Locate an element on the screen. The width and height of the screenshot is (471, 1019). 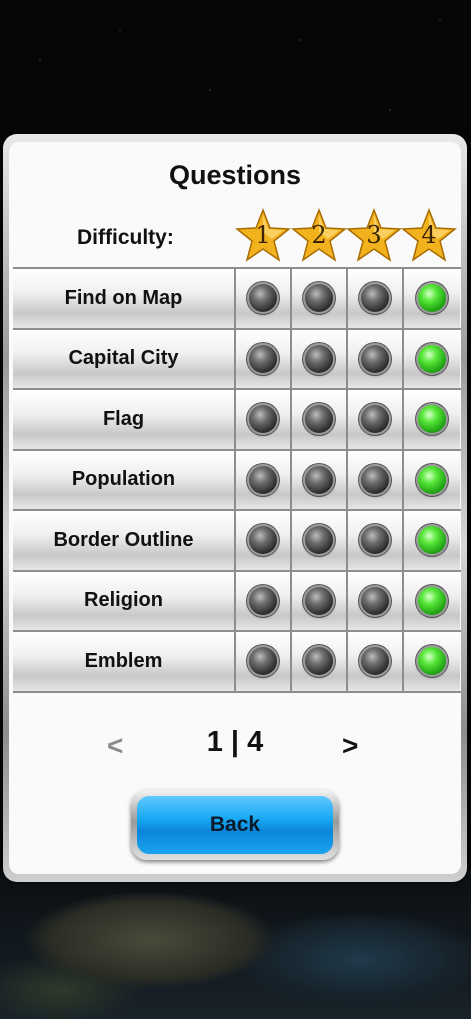
question-row: Population is located at coordinates (237, 480).